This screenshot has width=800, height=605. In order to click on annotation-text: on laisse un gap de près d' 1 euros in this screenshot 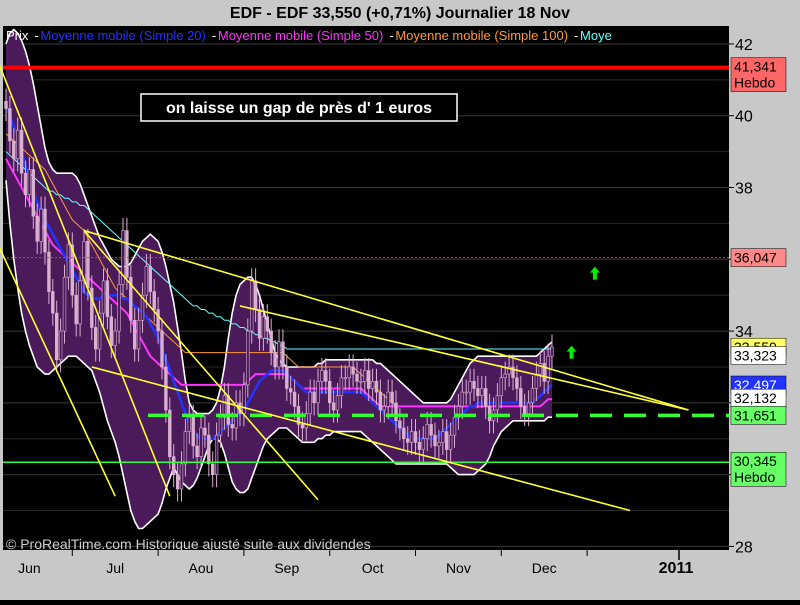, I will do `click(299, 108)`.